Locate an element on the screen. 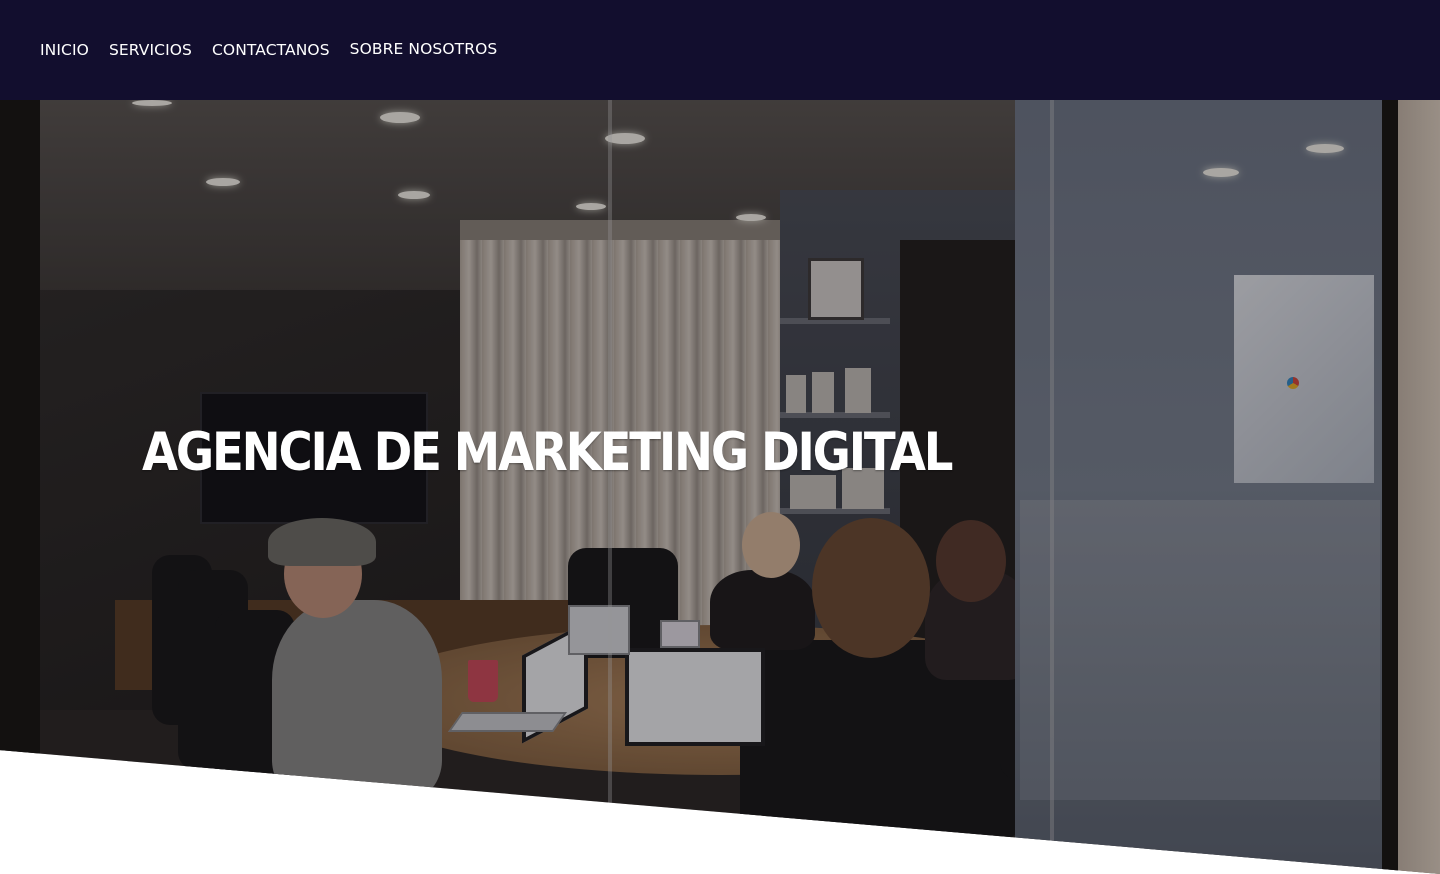 This screenshot has height=874, width=1440. nav-link-contactanos: CONTACTANOS is located at coordinates (271, 50).